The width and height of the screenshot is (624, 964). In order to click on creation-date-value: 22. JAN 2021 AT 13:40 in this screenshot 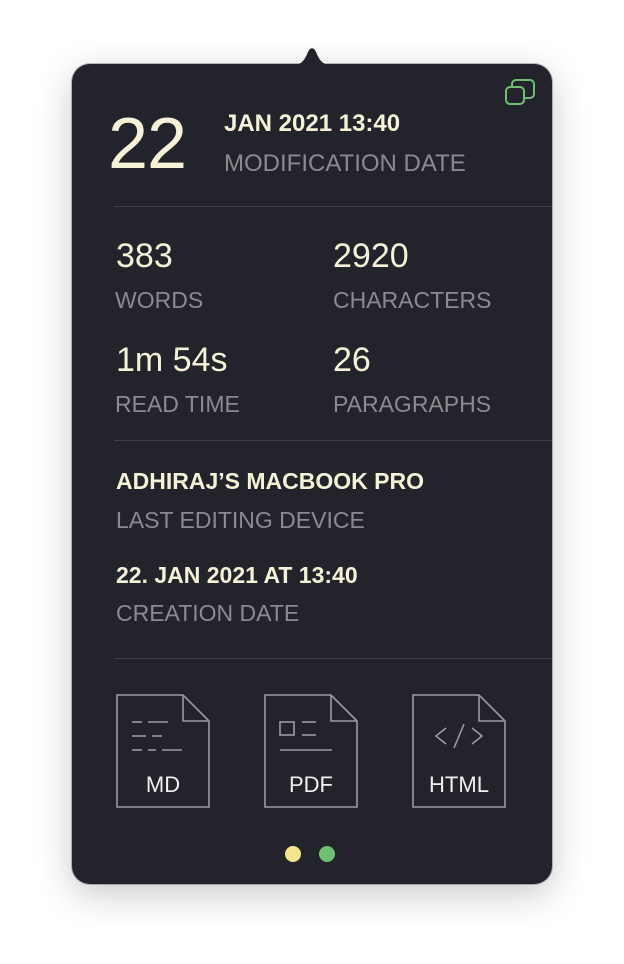, I will do `click(237, 575)`.